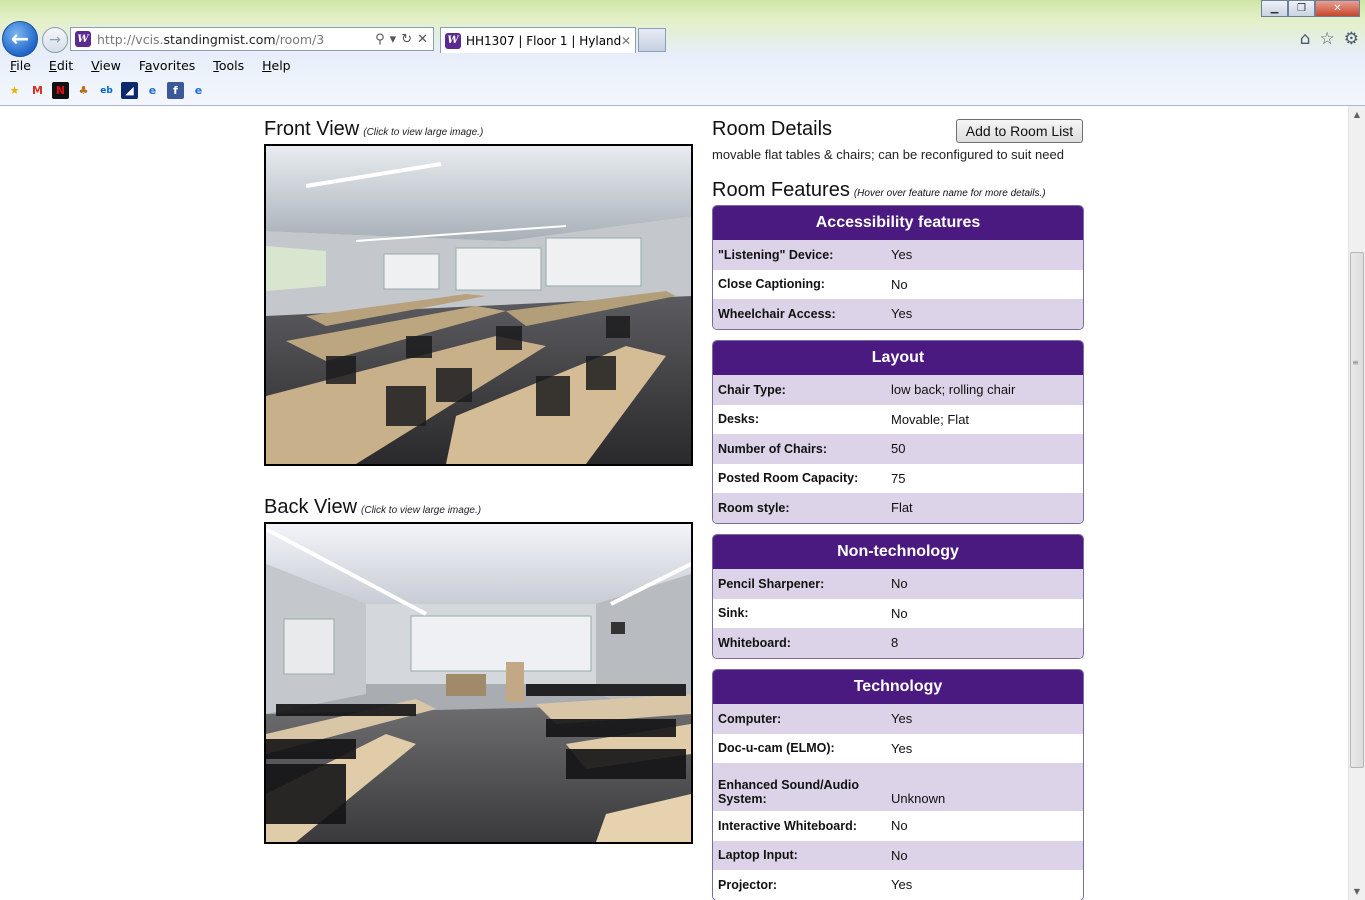 This screenshot has width=1365, height=900. I want to click on scroll-down-arrow-icon: ▼, so click(1357, 891).